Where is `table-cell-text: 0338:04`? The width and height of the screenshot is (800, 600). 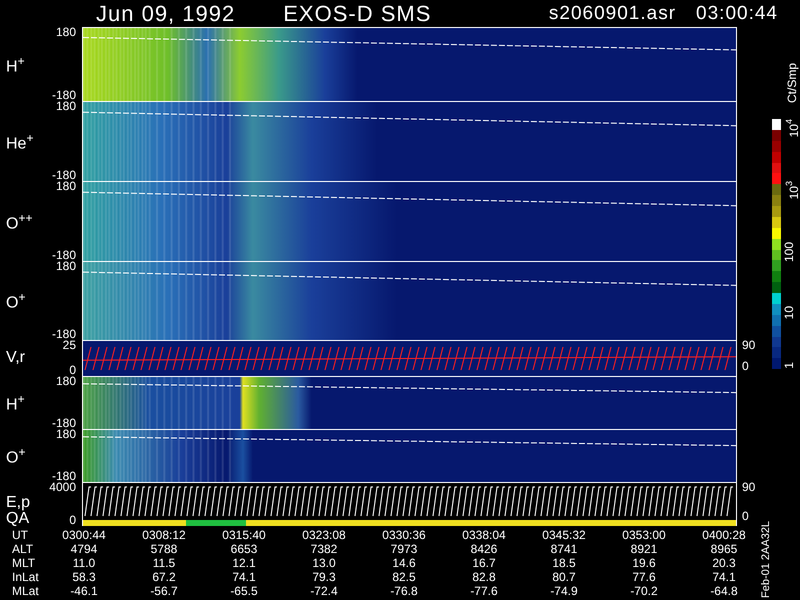 table-cell-text: 0338:04 is located at coordinates (484, 535).